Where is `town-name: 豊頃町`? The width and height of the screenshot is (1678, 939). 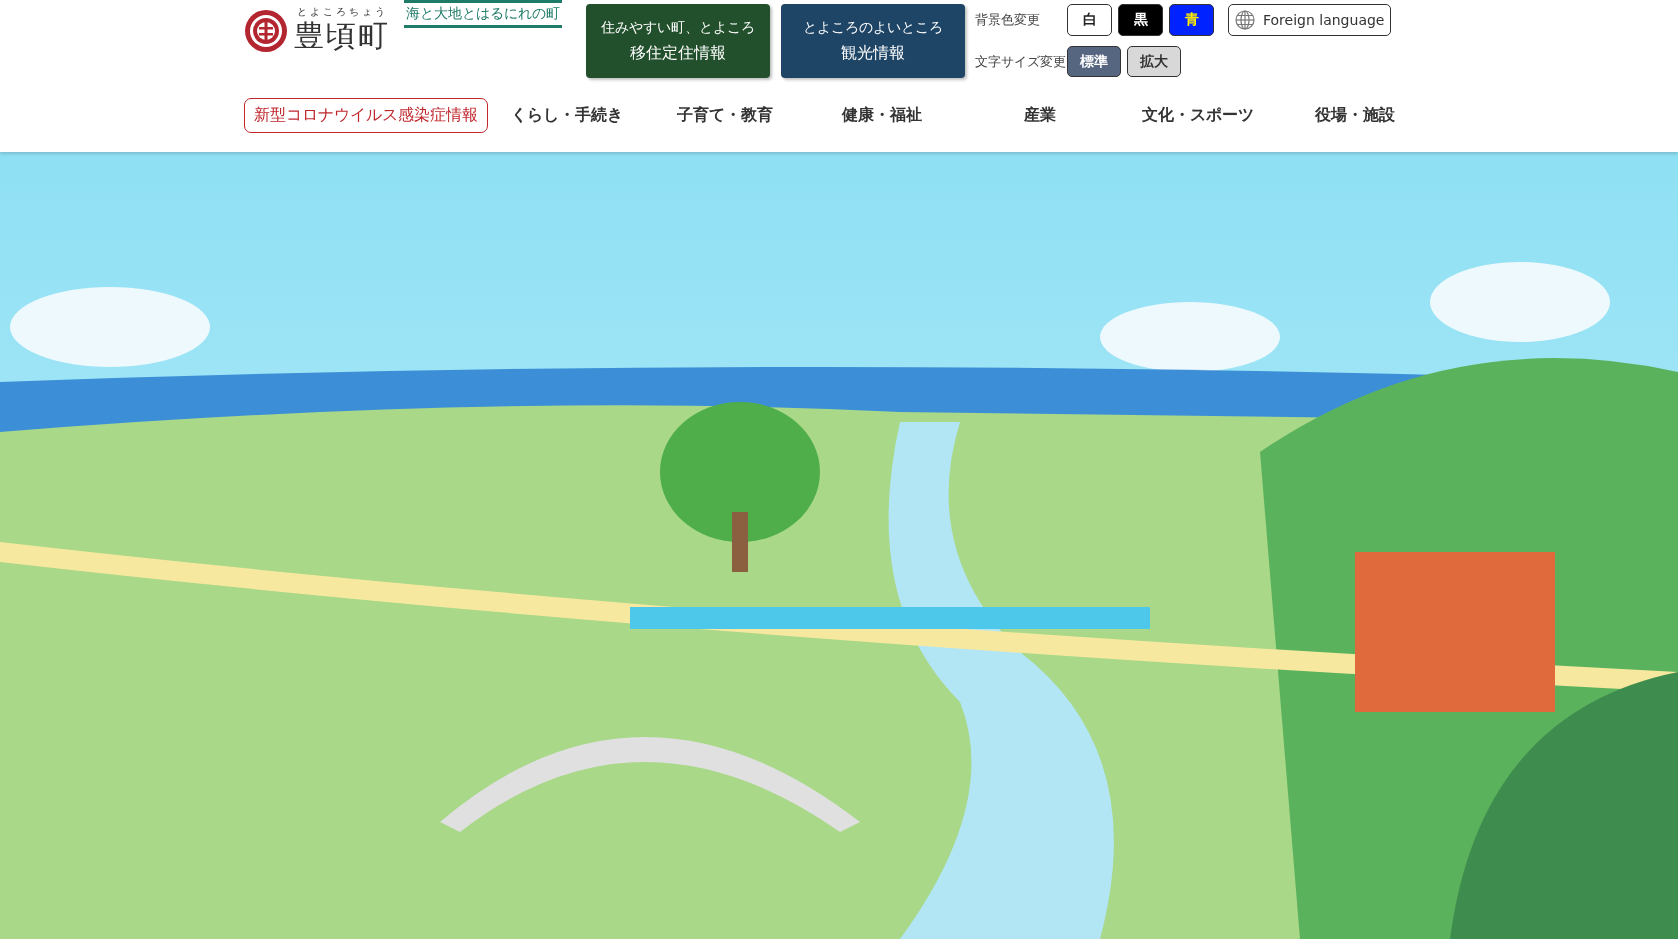
town-name: 豊頃町 is located at coordinates (342, 36).